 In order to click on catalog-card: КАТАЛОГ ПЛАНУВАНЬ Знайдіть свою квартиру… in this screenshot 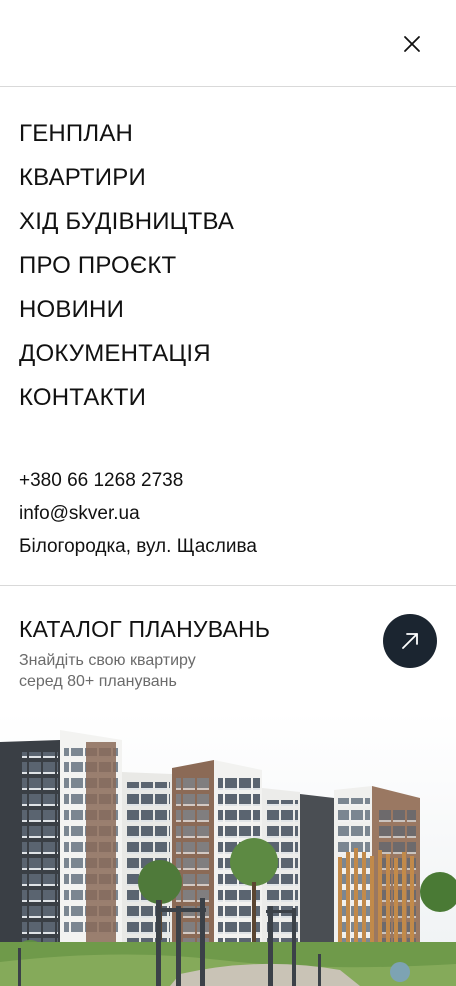, I will do `click(229, 657)`.